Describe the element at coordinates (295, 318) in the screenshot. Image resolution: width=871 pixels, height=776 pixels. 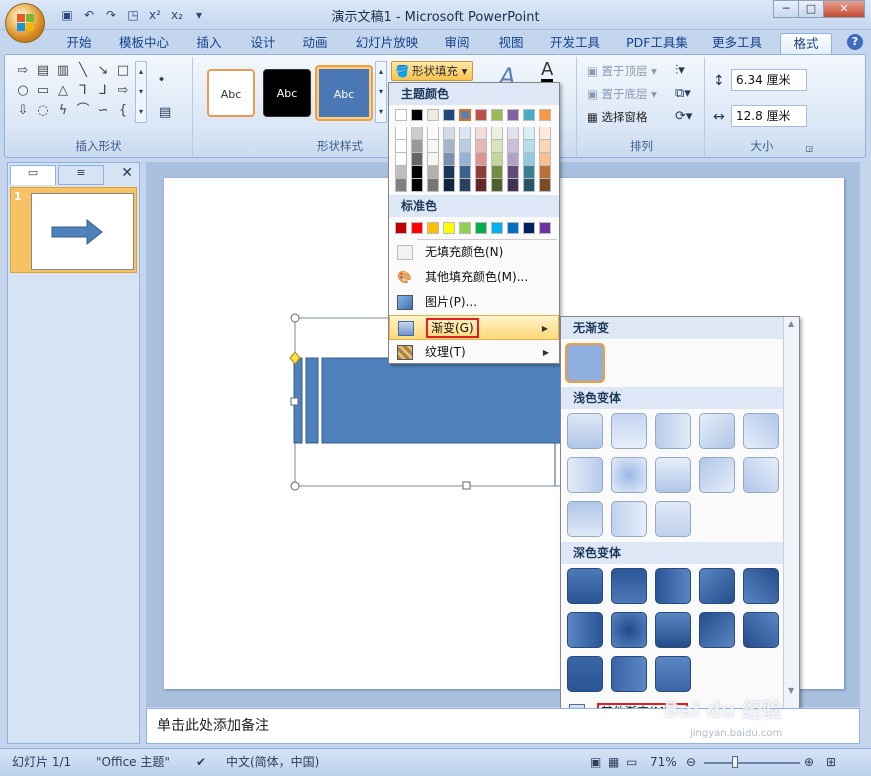
I see `resize-handle-tl` at that location.